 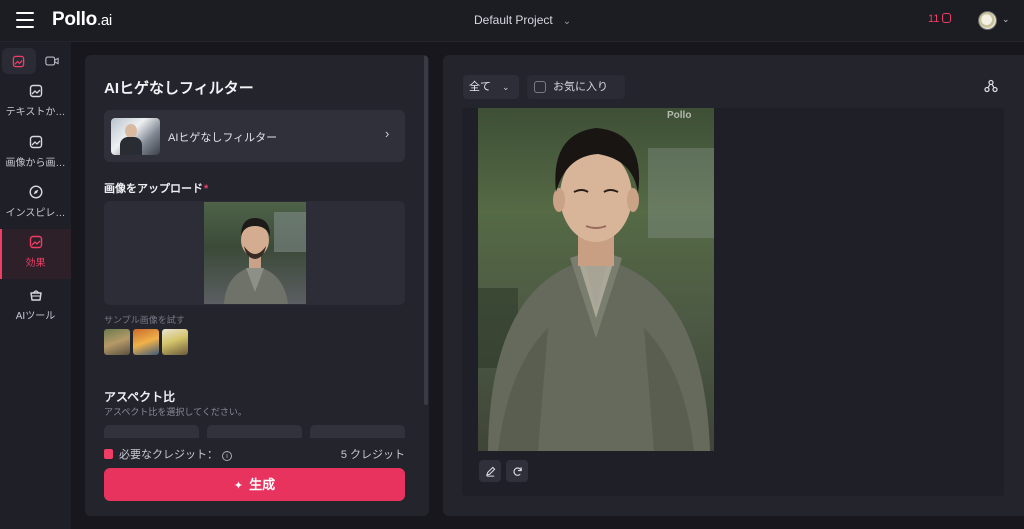 What do you see at coordinates (426, 230) in the screenshot?
I see `panel-scrollbar` at bounding box center [426, 230].